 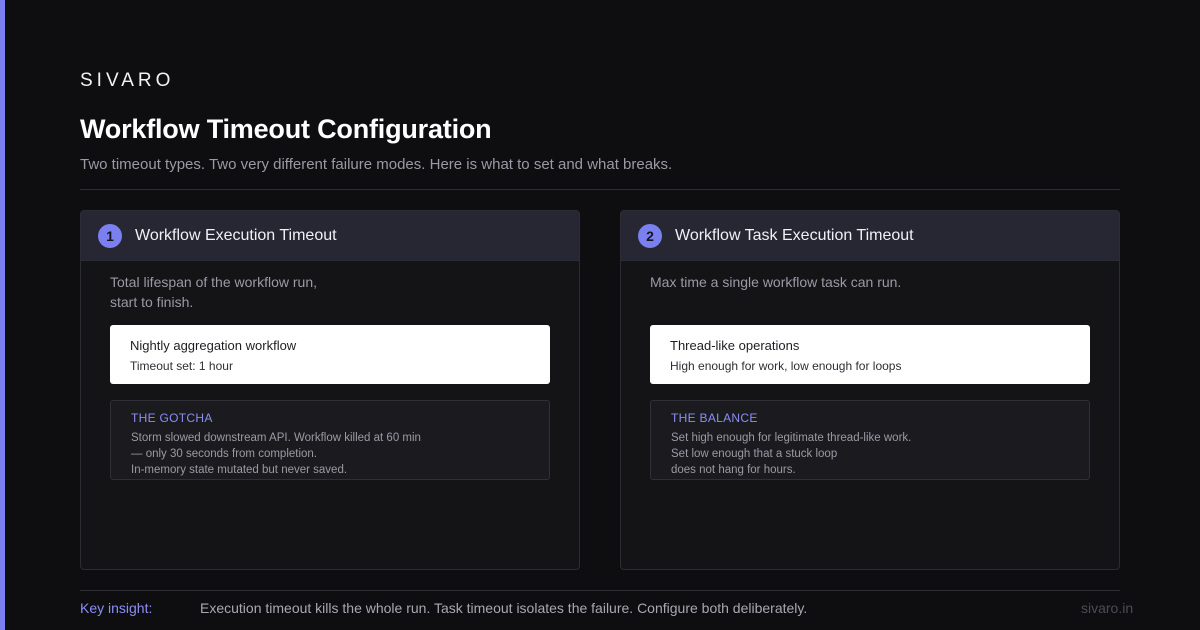 What do you see at coordinates (213, 345) in the screenshot?
I see `example-title: Nightly aggregation workflow` at bounding box center [213, 345].